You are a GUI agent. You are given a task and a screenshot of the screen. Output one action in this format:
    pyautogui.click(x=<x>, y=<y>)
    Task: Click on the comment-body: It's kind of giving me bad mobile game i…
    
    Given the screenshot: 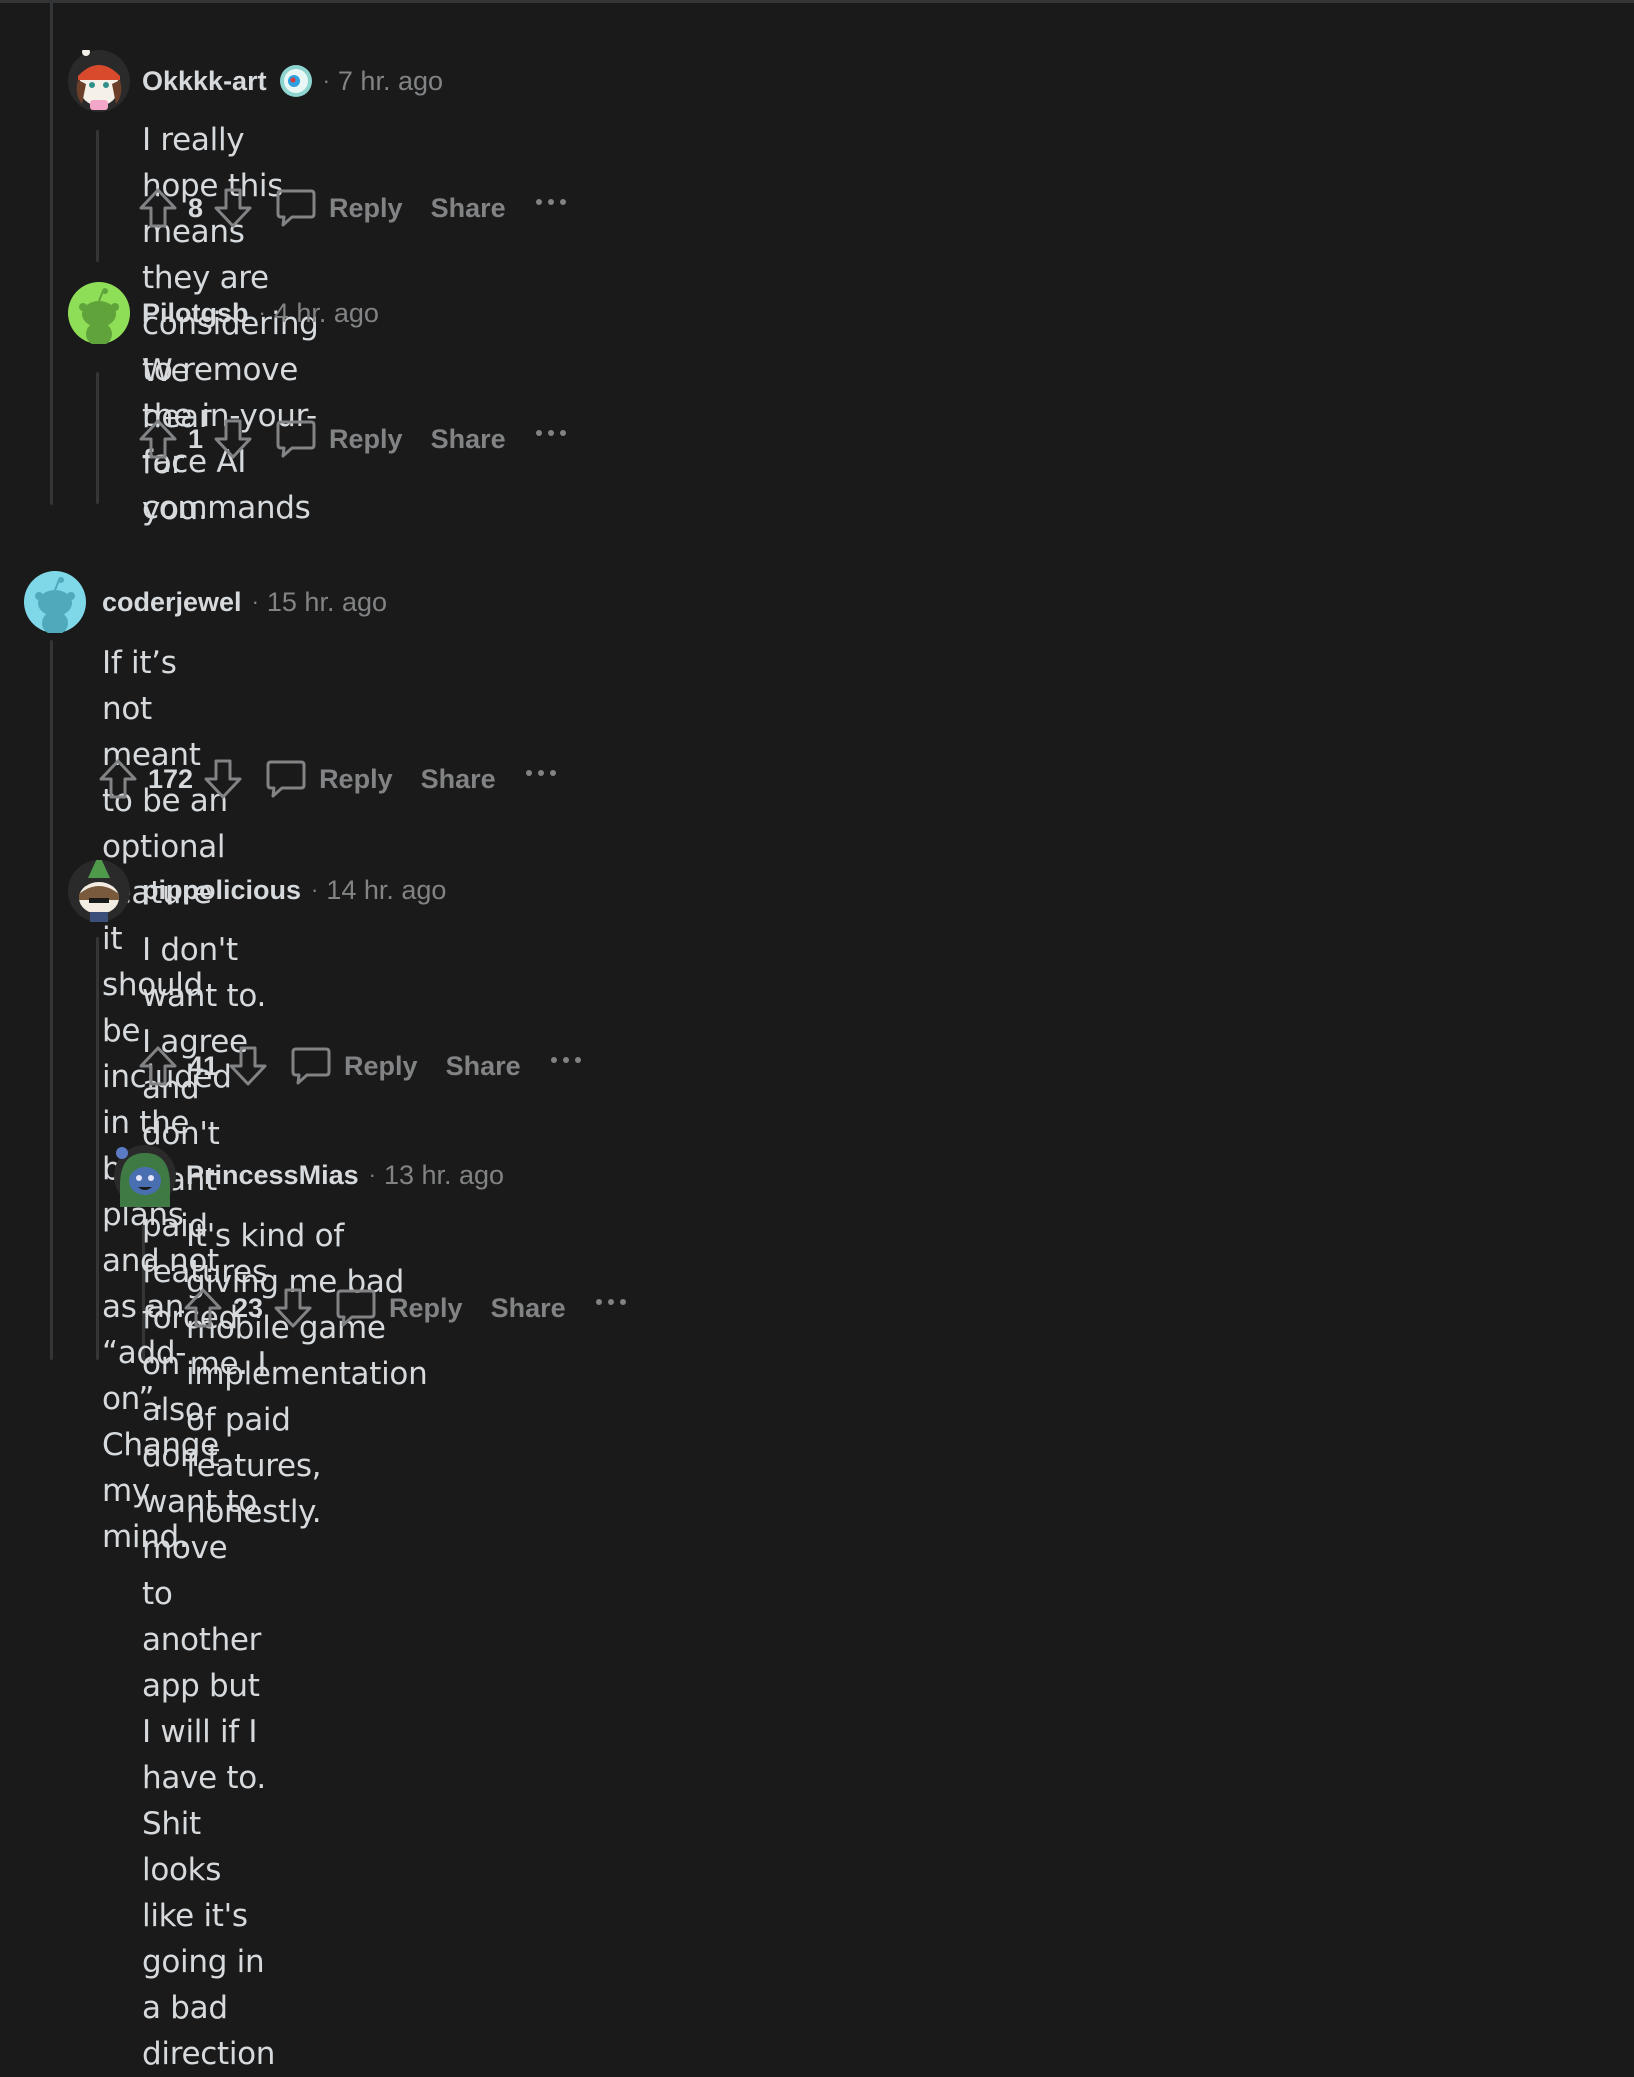 What is the action you would take?
    pyautogui.click(x=307, y=1374)
    